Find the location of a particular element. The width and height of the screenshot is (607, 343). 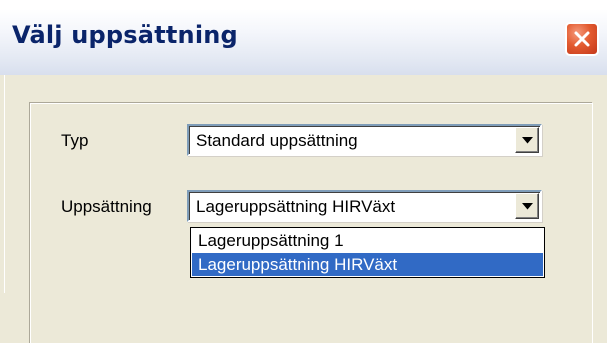

typ-dropdown-button is located at coordinates (527, 140).